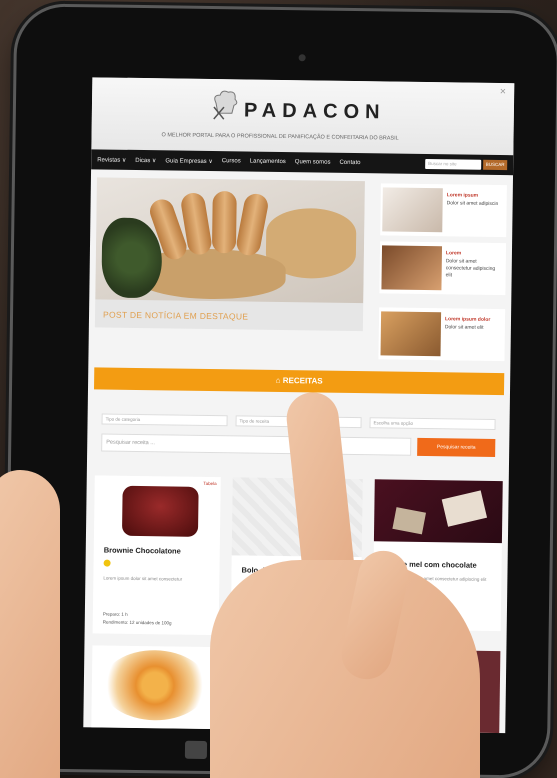 Image resolution: width=557 pixels, height=778 pixels. What do you see at coordinates (111, 159) in the screenshot?
I see `nav-item-revistas: Revistas ∨` at bounding box center [111, 159].